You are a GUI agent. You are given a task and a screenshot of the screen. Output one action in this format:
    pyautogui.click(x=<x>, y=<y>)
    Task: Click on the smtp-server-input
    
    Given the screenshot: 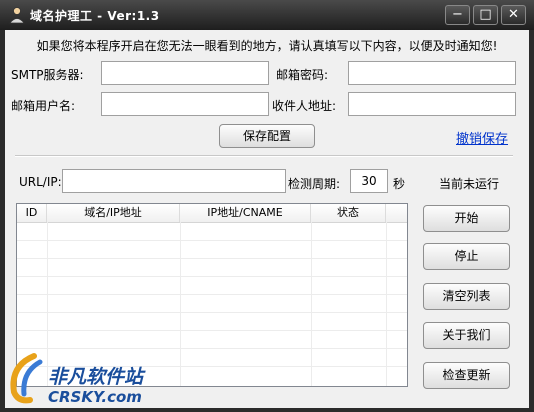 What is the action you would take?
    pyautogui.click(x=185, y=73)
    